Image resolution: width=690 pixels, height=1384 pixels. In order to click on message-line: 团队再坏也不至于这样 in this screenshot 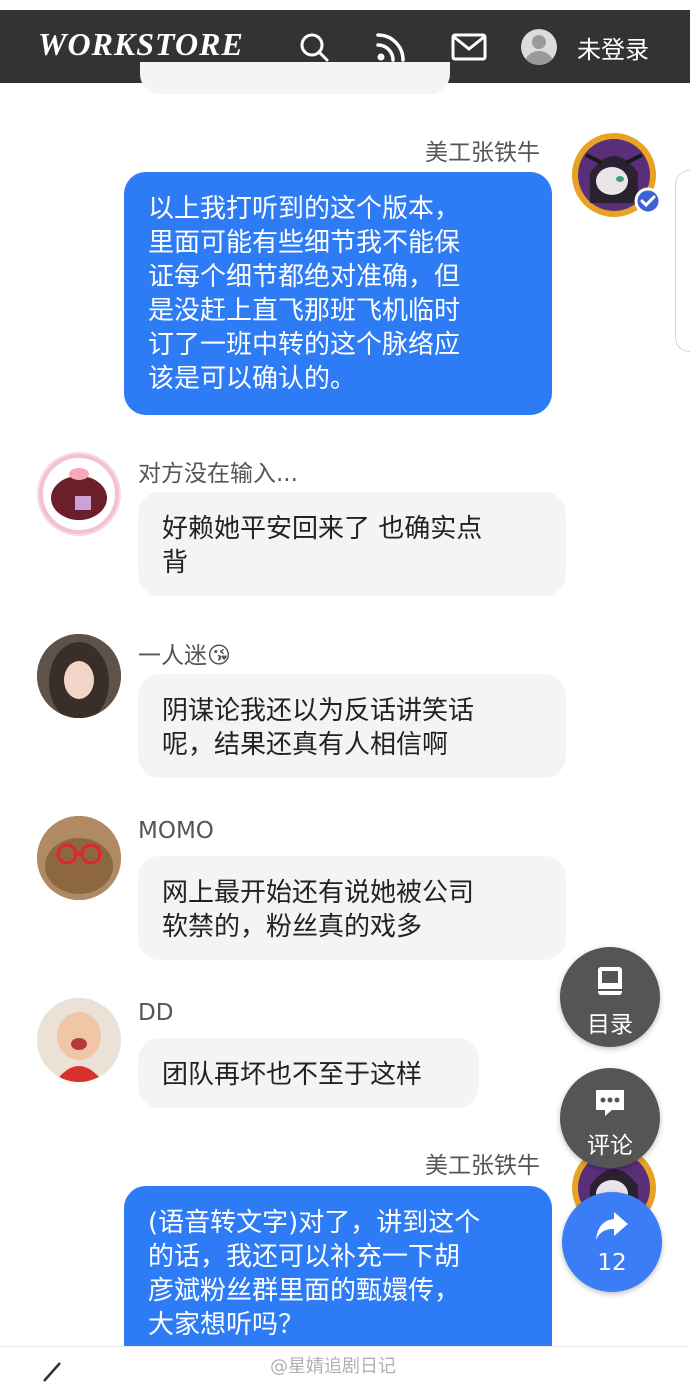, I will do `click(292, 1075)`.